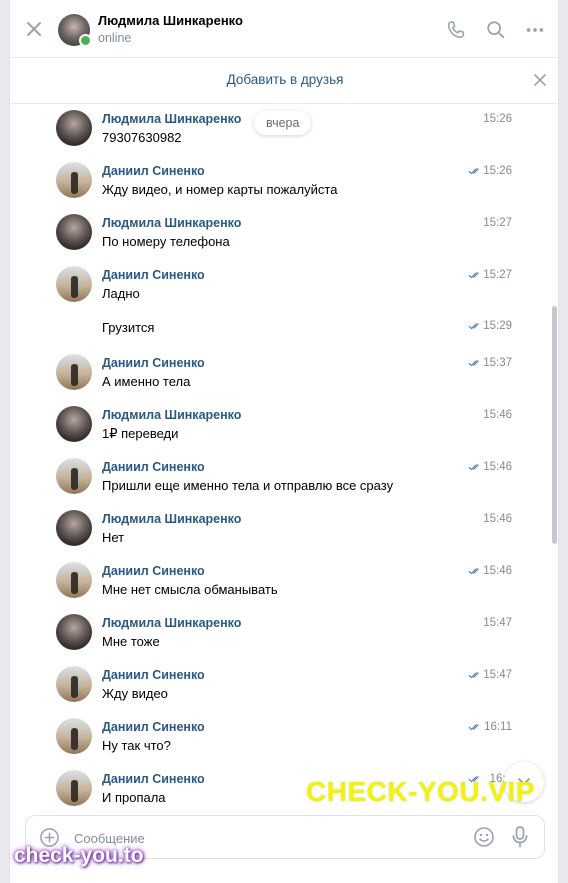  I want to click on message-text: По номеру телефона, so click(166, 241).